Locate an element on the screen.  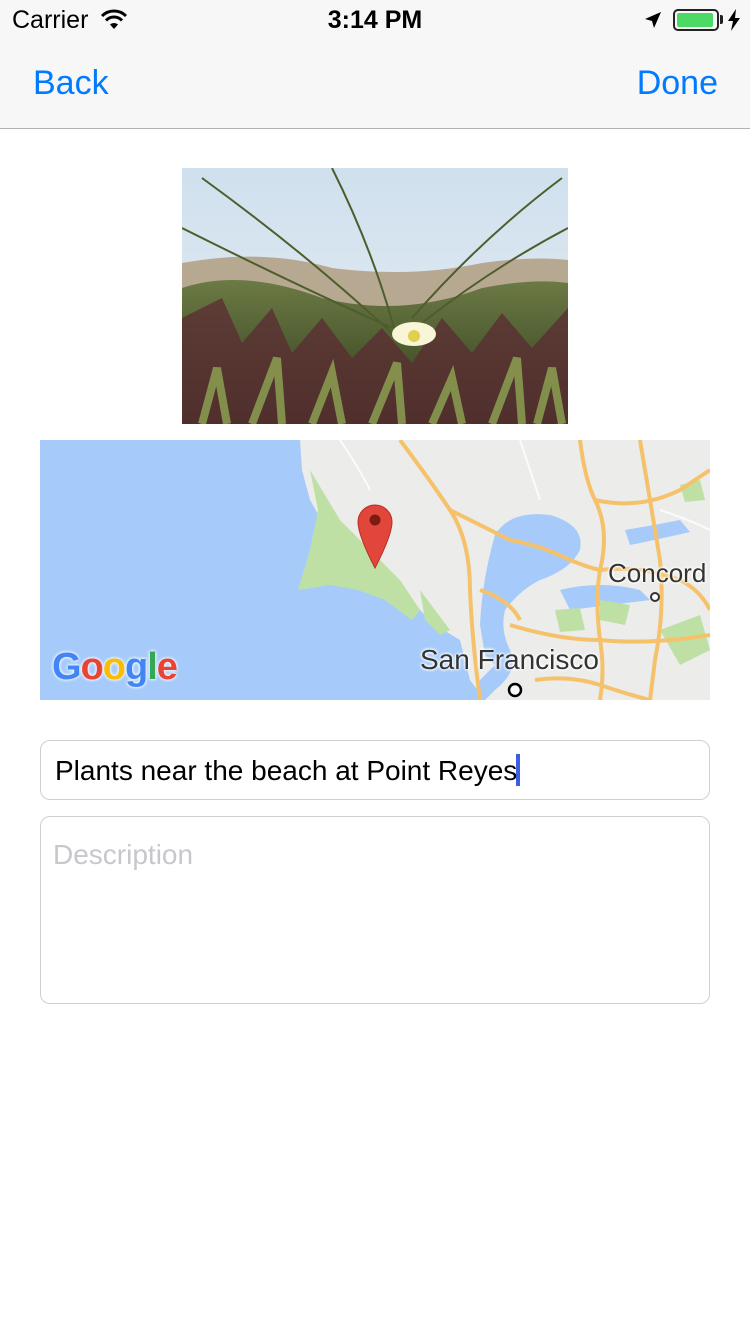
battery-nub is located at coordinates (721, 19).